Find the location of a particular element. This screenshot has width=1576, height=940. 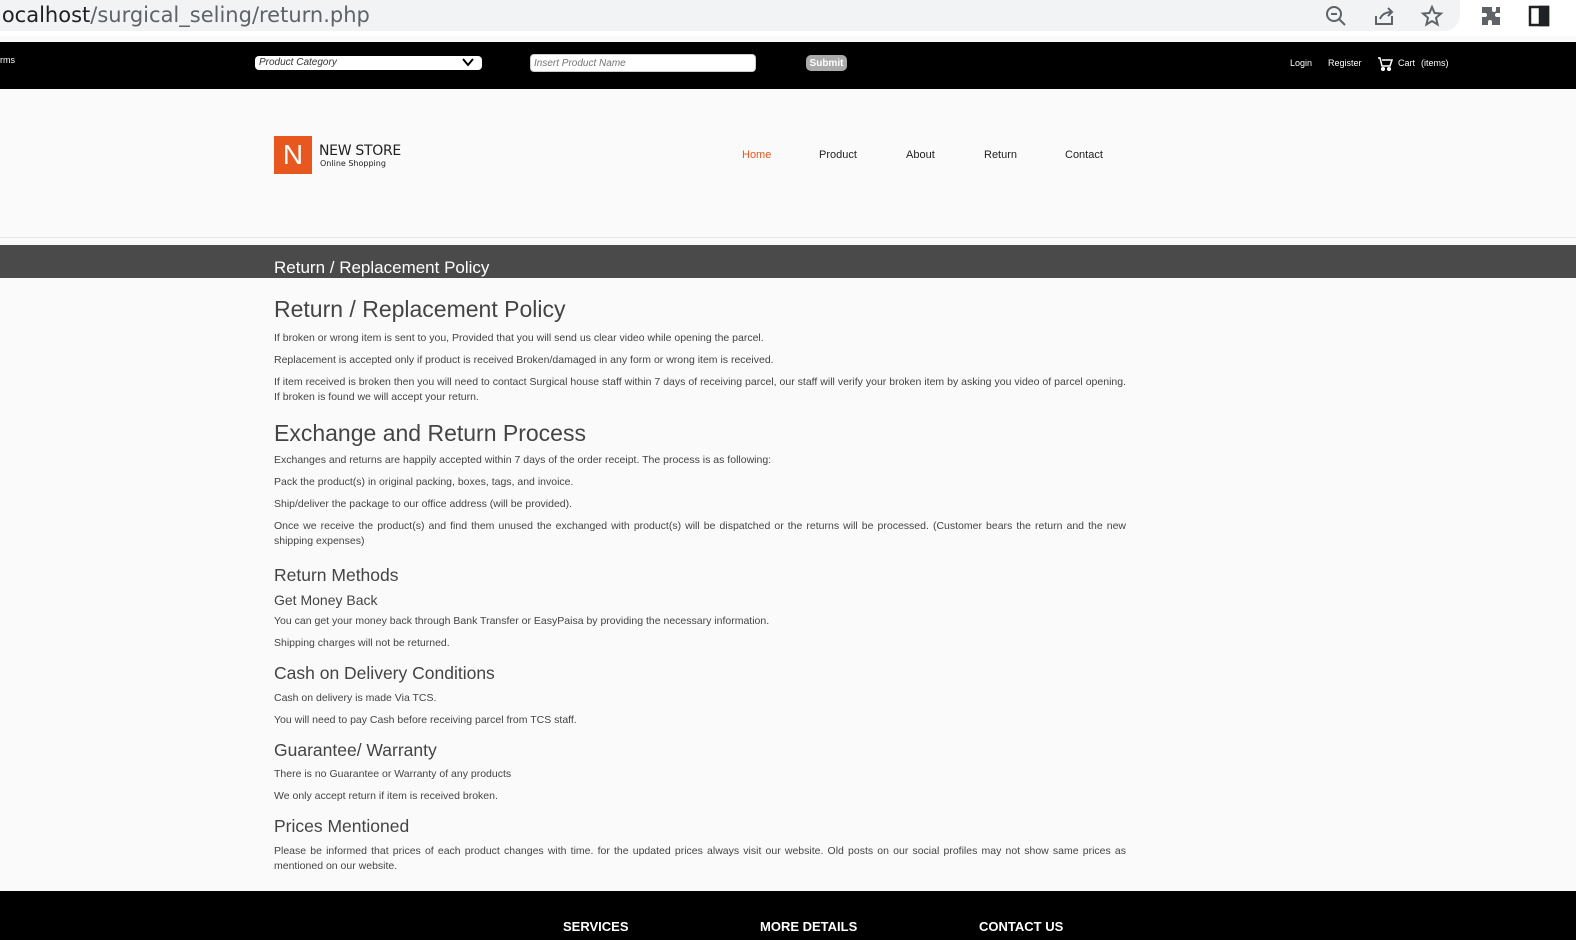

store-name: NEW STORE is located at coordinates (360, 151).